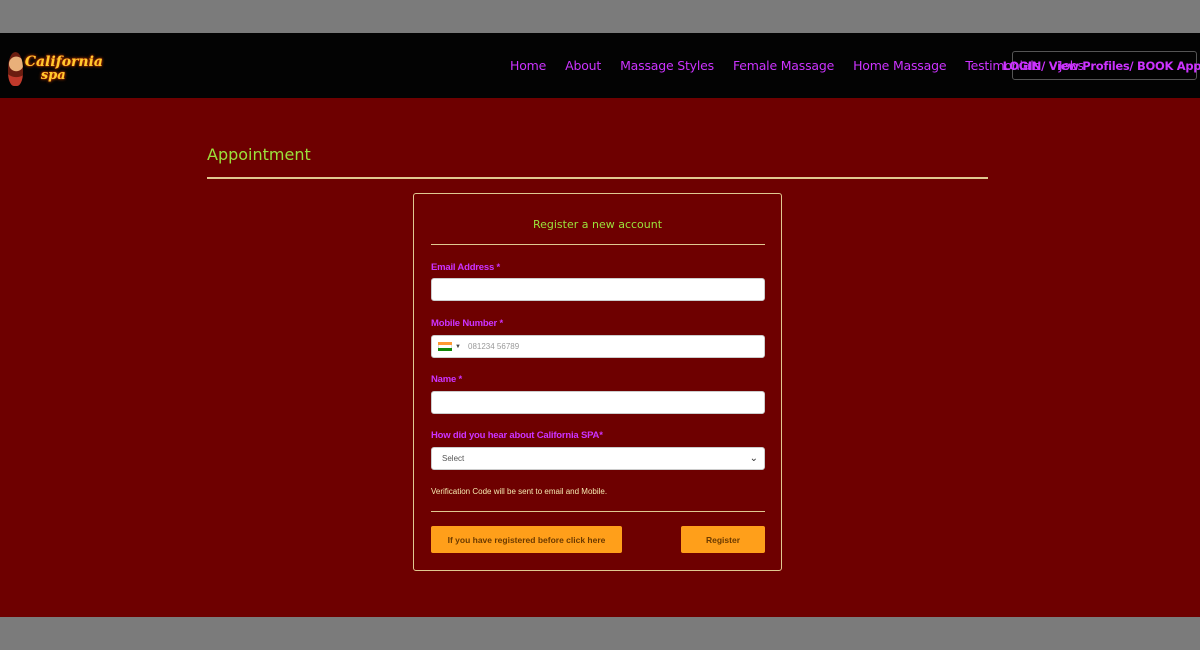 The image size is (1200, 650). Describe the element at coordinates (583, 65) in the screenshot. I see `nav-about: About` at that location.